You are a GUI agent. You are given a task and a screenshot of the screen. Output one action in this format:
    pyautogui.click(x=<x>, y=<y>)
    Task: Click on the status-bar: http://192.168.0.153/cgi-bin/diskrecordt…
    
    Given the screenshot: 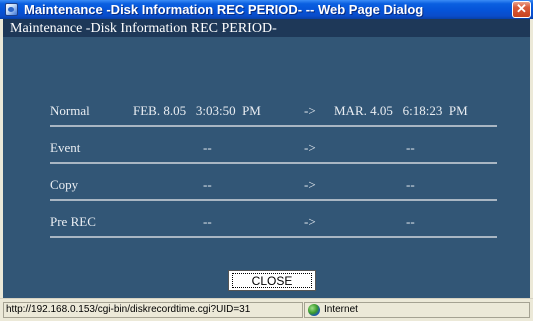 What is the action you would take?
    pyautogui.click(x=266, y=309)
    